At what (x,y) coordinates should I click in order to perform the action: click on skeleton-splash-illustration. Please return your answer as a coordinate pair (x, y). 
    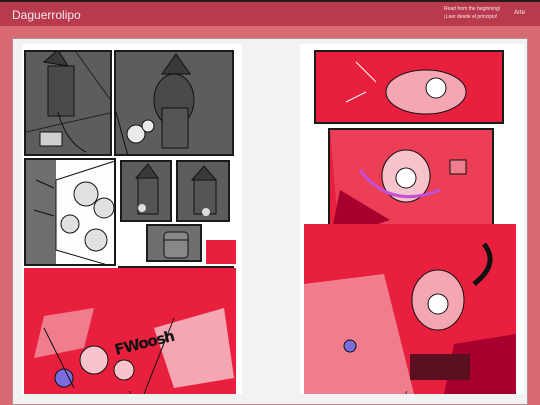
    Looking at the image, I should click on (70, 212).